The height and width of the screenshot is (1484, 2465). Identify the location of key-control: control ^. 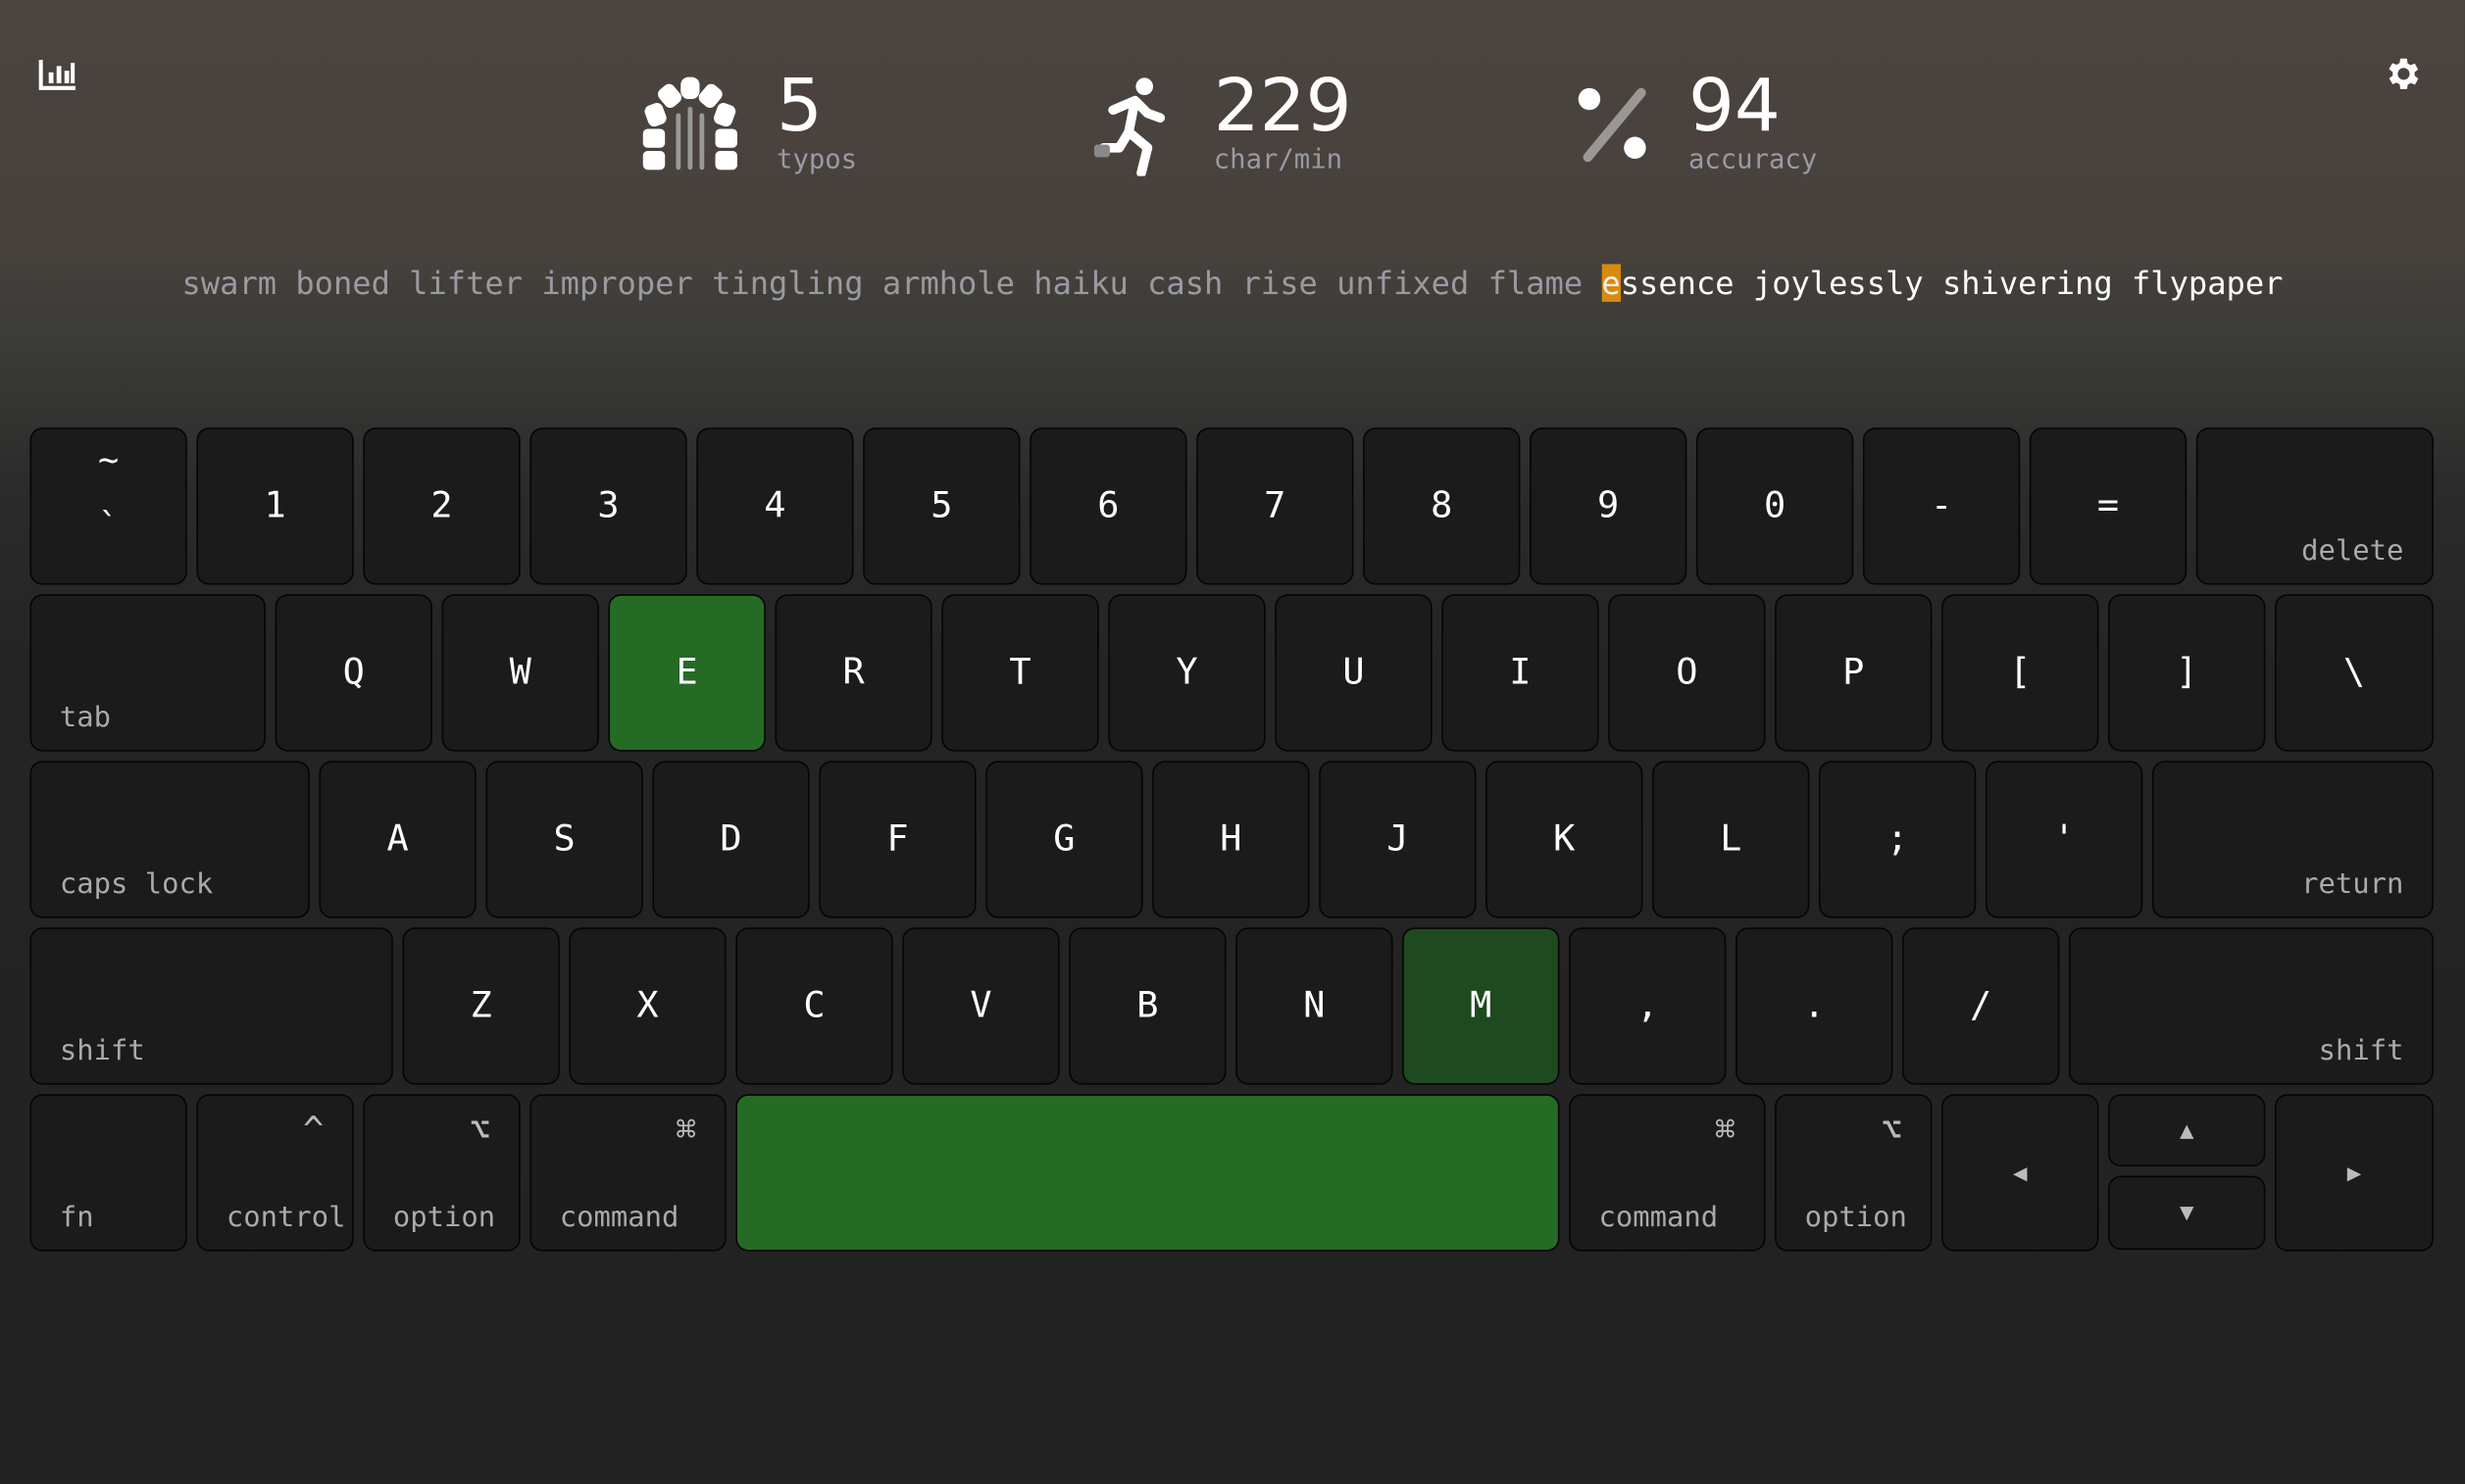
(275, 1173).